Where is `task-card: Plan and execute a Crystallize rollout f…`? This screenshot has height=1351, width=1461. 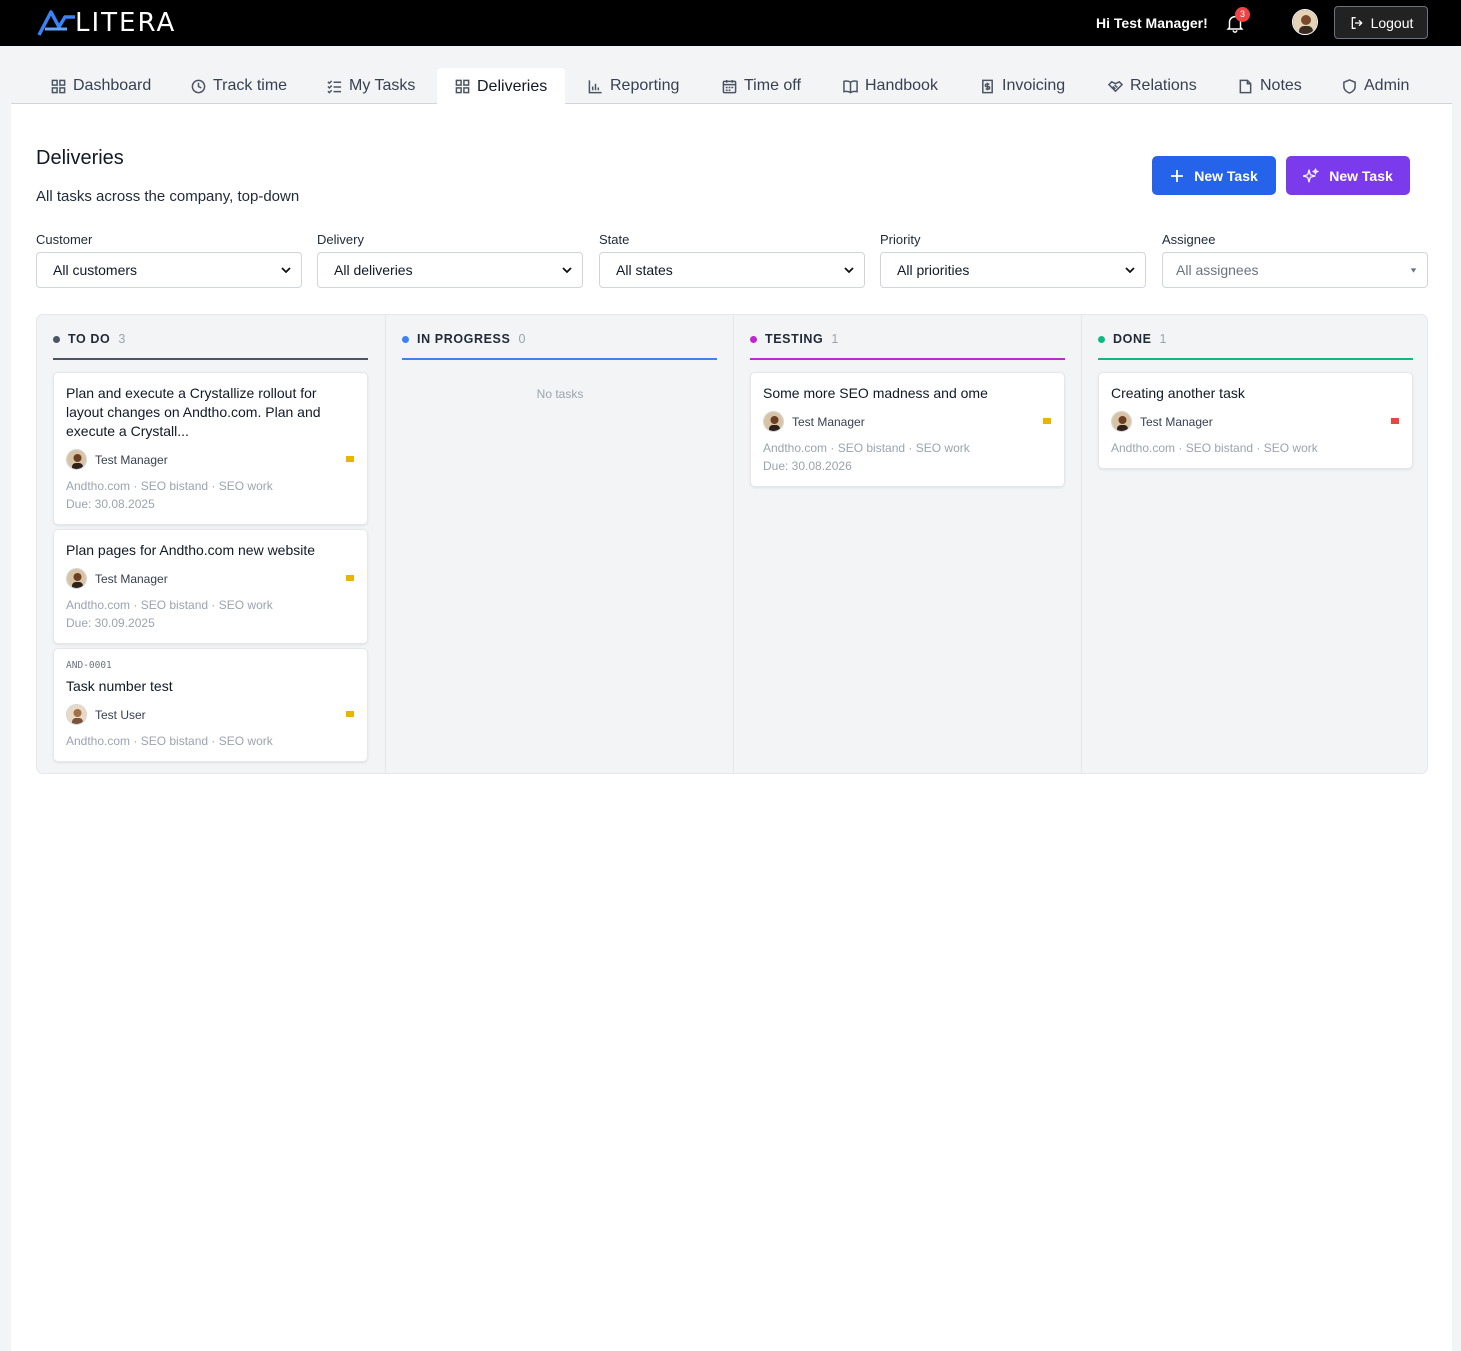
task-card: Plan and execute a Crystallize rollout f… is located at coordinates (210, 448).